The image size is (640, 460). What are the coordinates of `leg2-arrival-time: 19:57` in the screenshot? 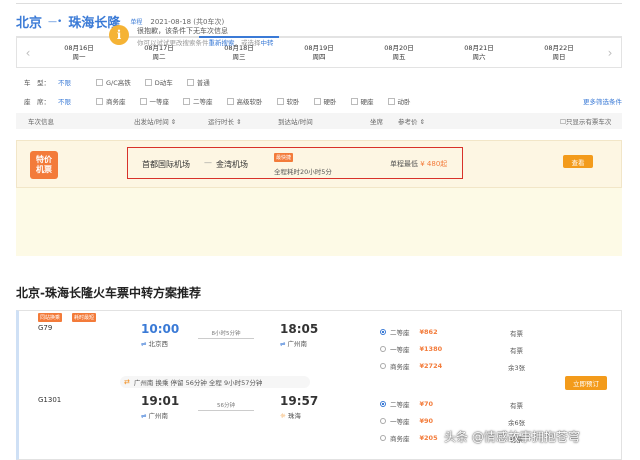 It's located at (299, 401).